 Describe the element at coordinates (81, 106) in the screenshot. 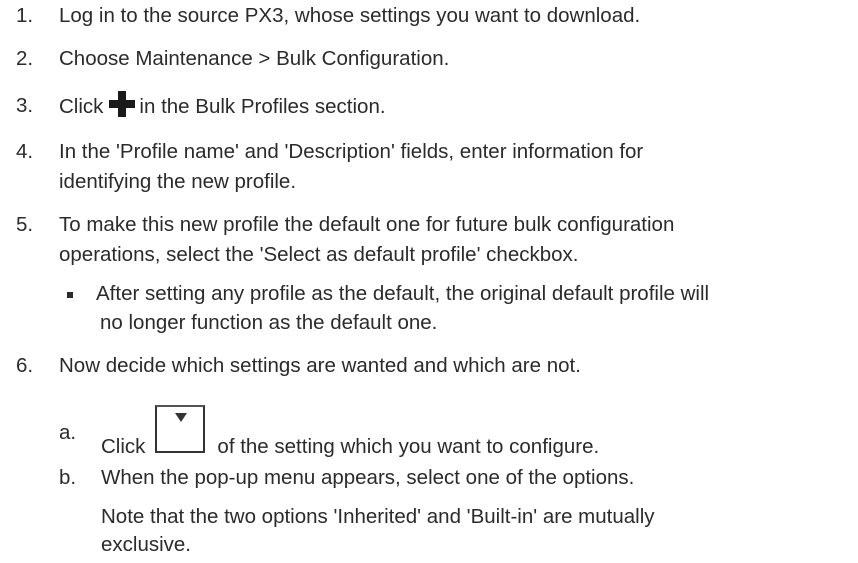

I see `step-3-pre: Click` at that location.